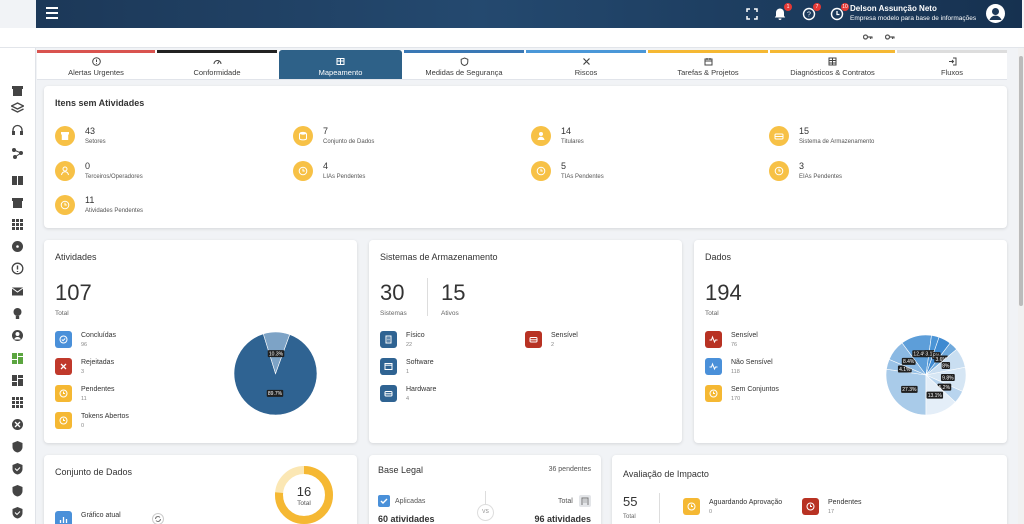 This screenshot has width=1024, height=524. What do you see at coordinates (718, 257) in the screenshot?
I see `card-title: Dados` at bounding box center [718, 257].